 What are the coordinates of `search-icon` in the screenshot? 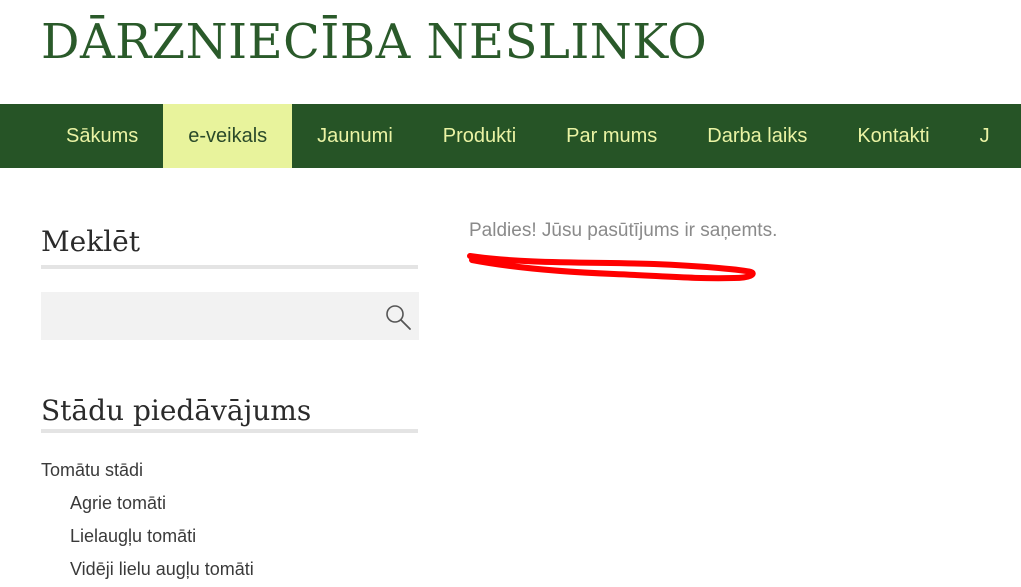 It's located at (397, 317).